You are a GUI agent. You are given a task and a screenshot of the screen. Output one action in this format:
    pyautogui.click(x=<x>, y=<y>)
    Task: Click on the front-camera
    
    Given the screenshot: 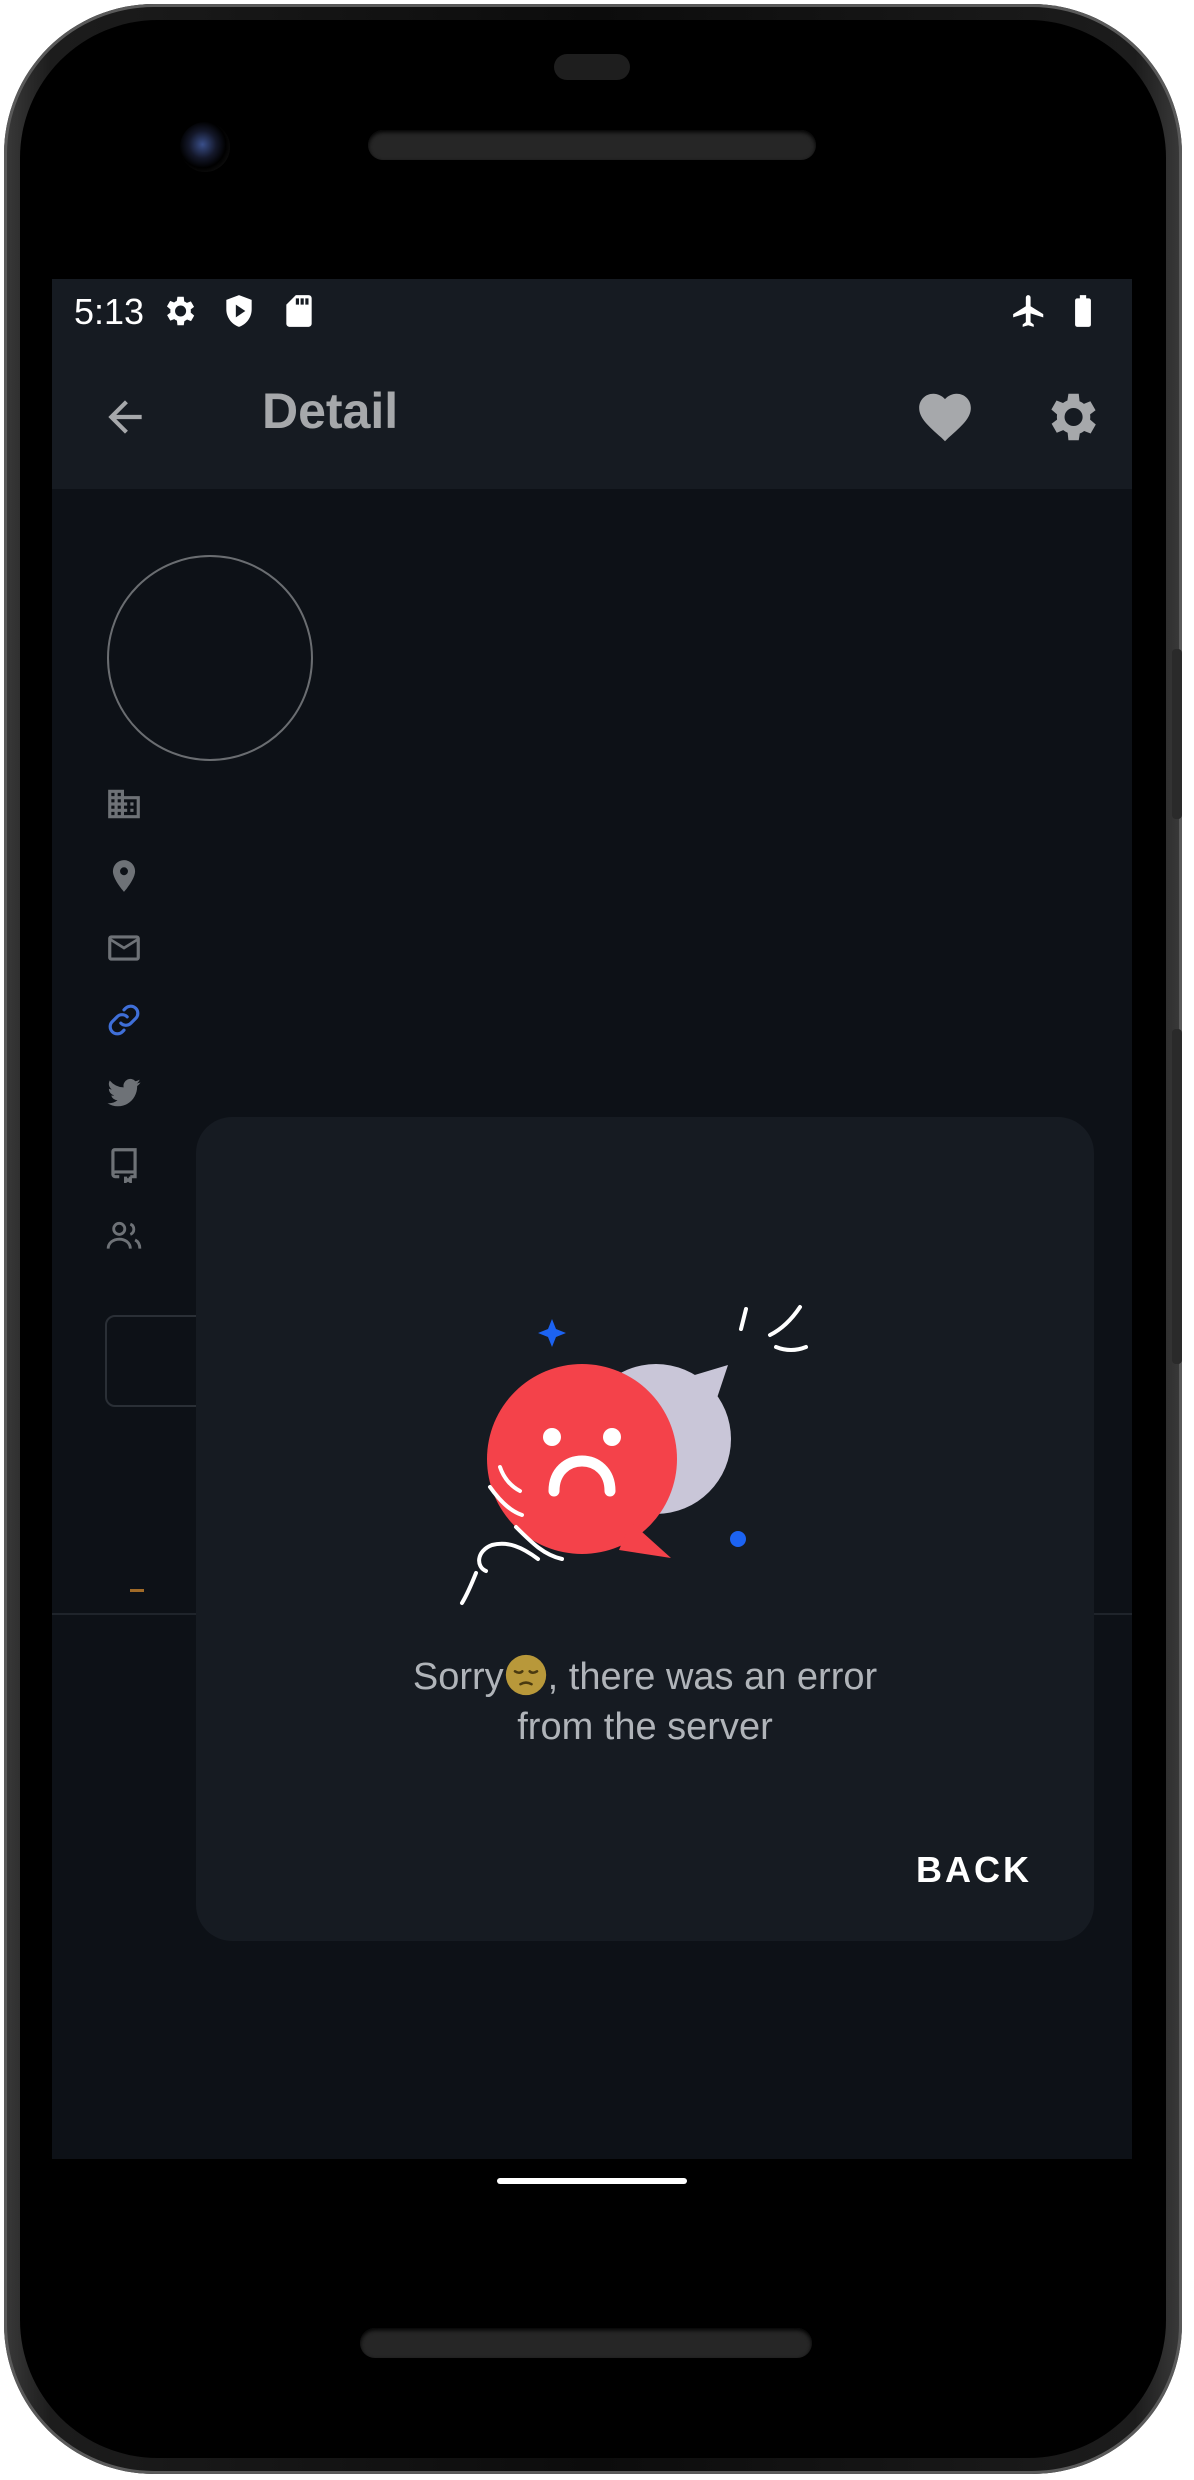 What is the action you would take?
    pyautogui.click(x=205, y=147)
    